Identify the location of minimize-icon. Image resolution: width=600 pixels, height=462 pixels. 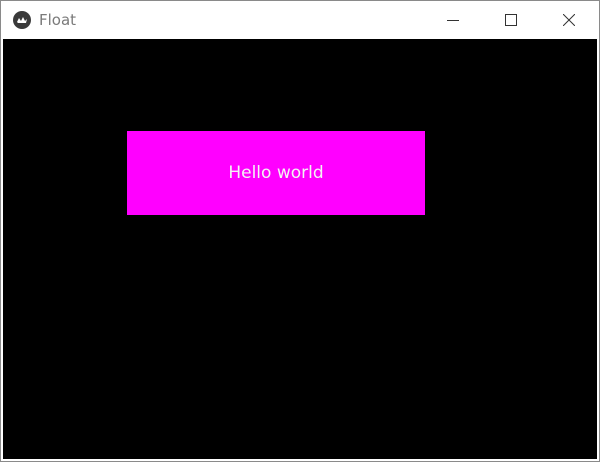
(453, 20).